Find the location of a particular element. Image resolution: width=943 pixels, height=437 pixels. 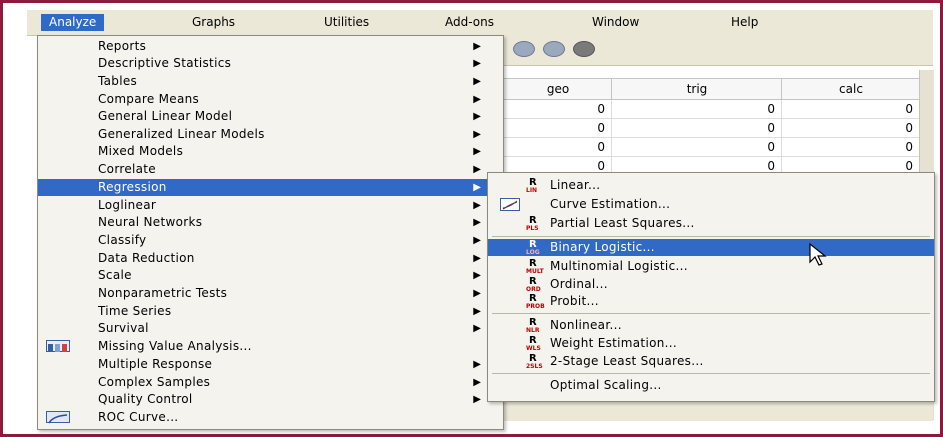

menu-item-generalized-linear-models: Generalized Linear Models ▶ is located at coordinates (270, 134).